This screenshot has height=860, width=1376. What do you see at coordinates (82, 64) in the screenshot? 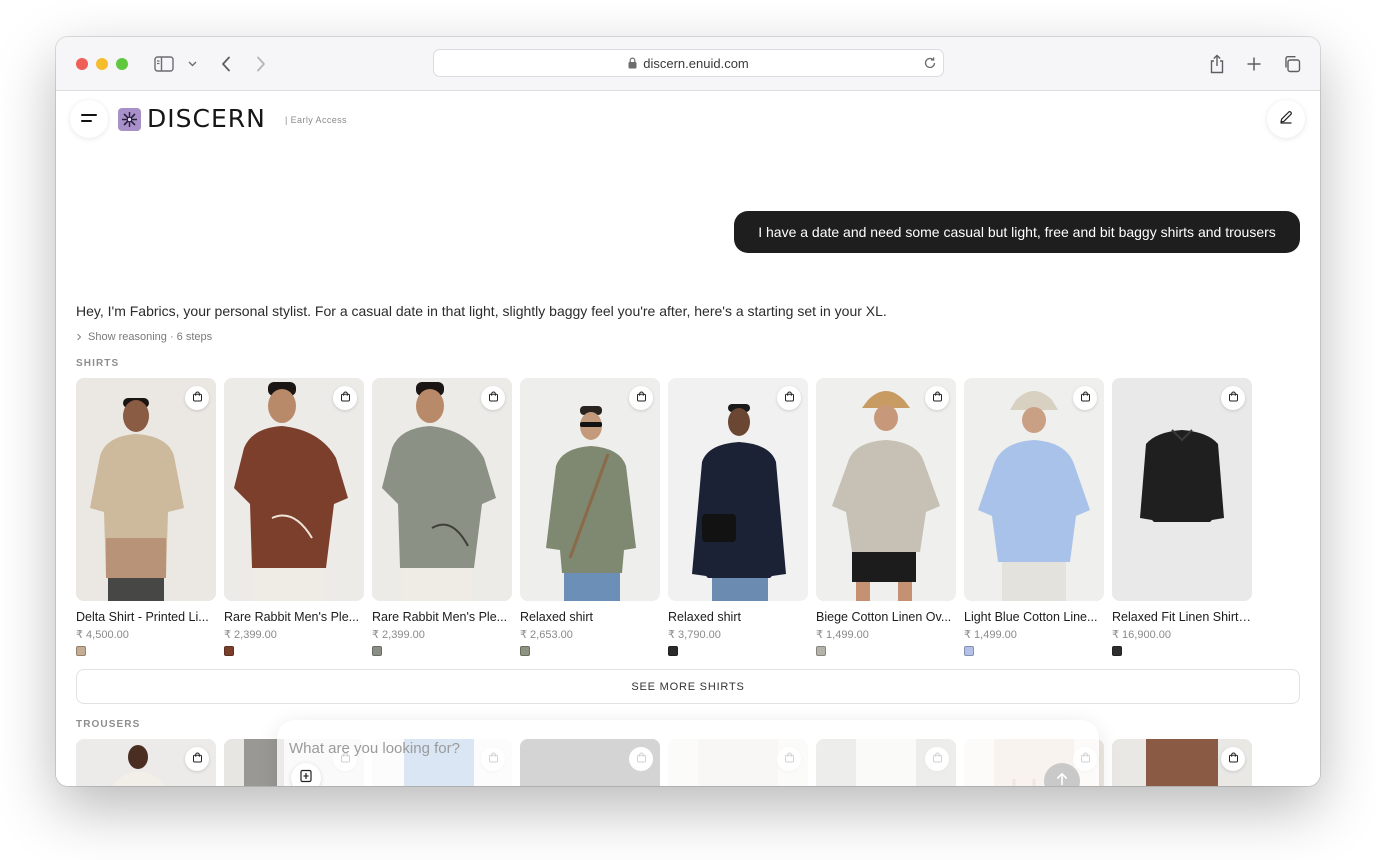
I see `close-window-button` at bounding box center [82, 64].